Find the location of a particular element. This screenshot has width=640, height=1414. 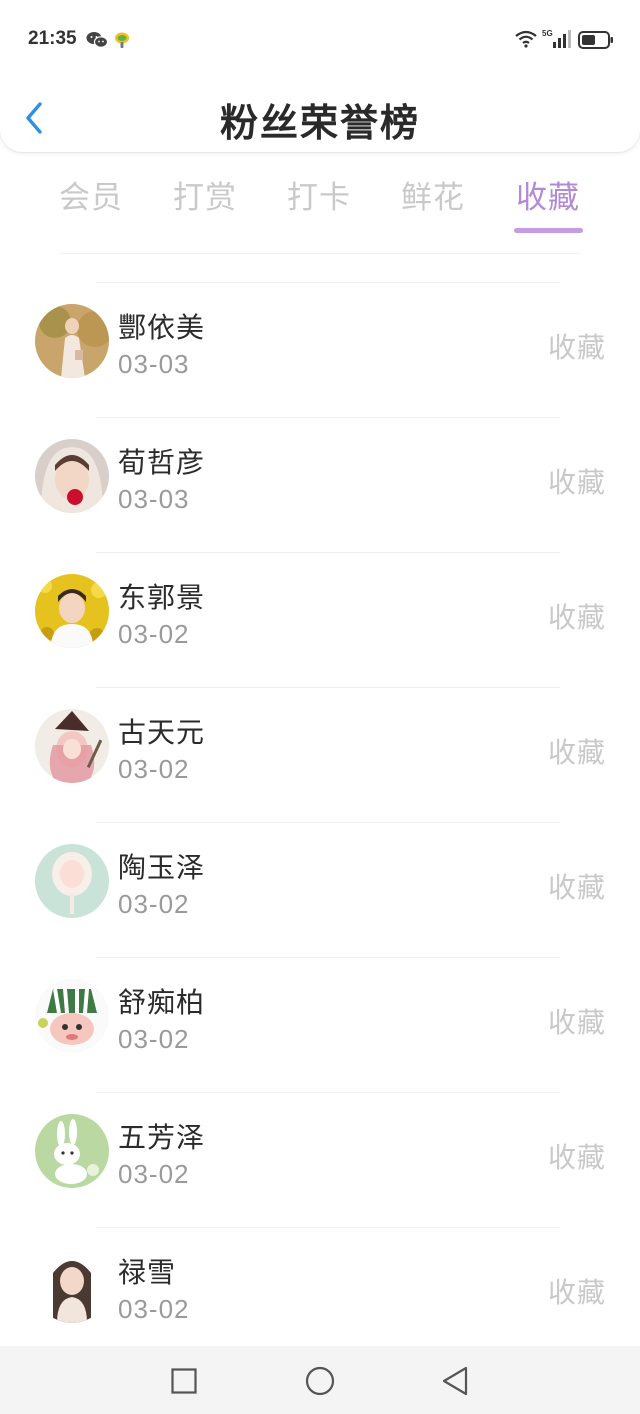

list-item: 东郭景 03-02 收藏 is located at coordinates (320, 619).